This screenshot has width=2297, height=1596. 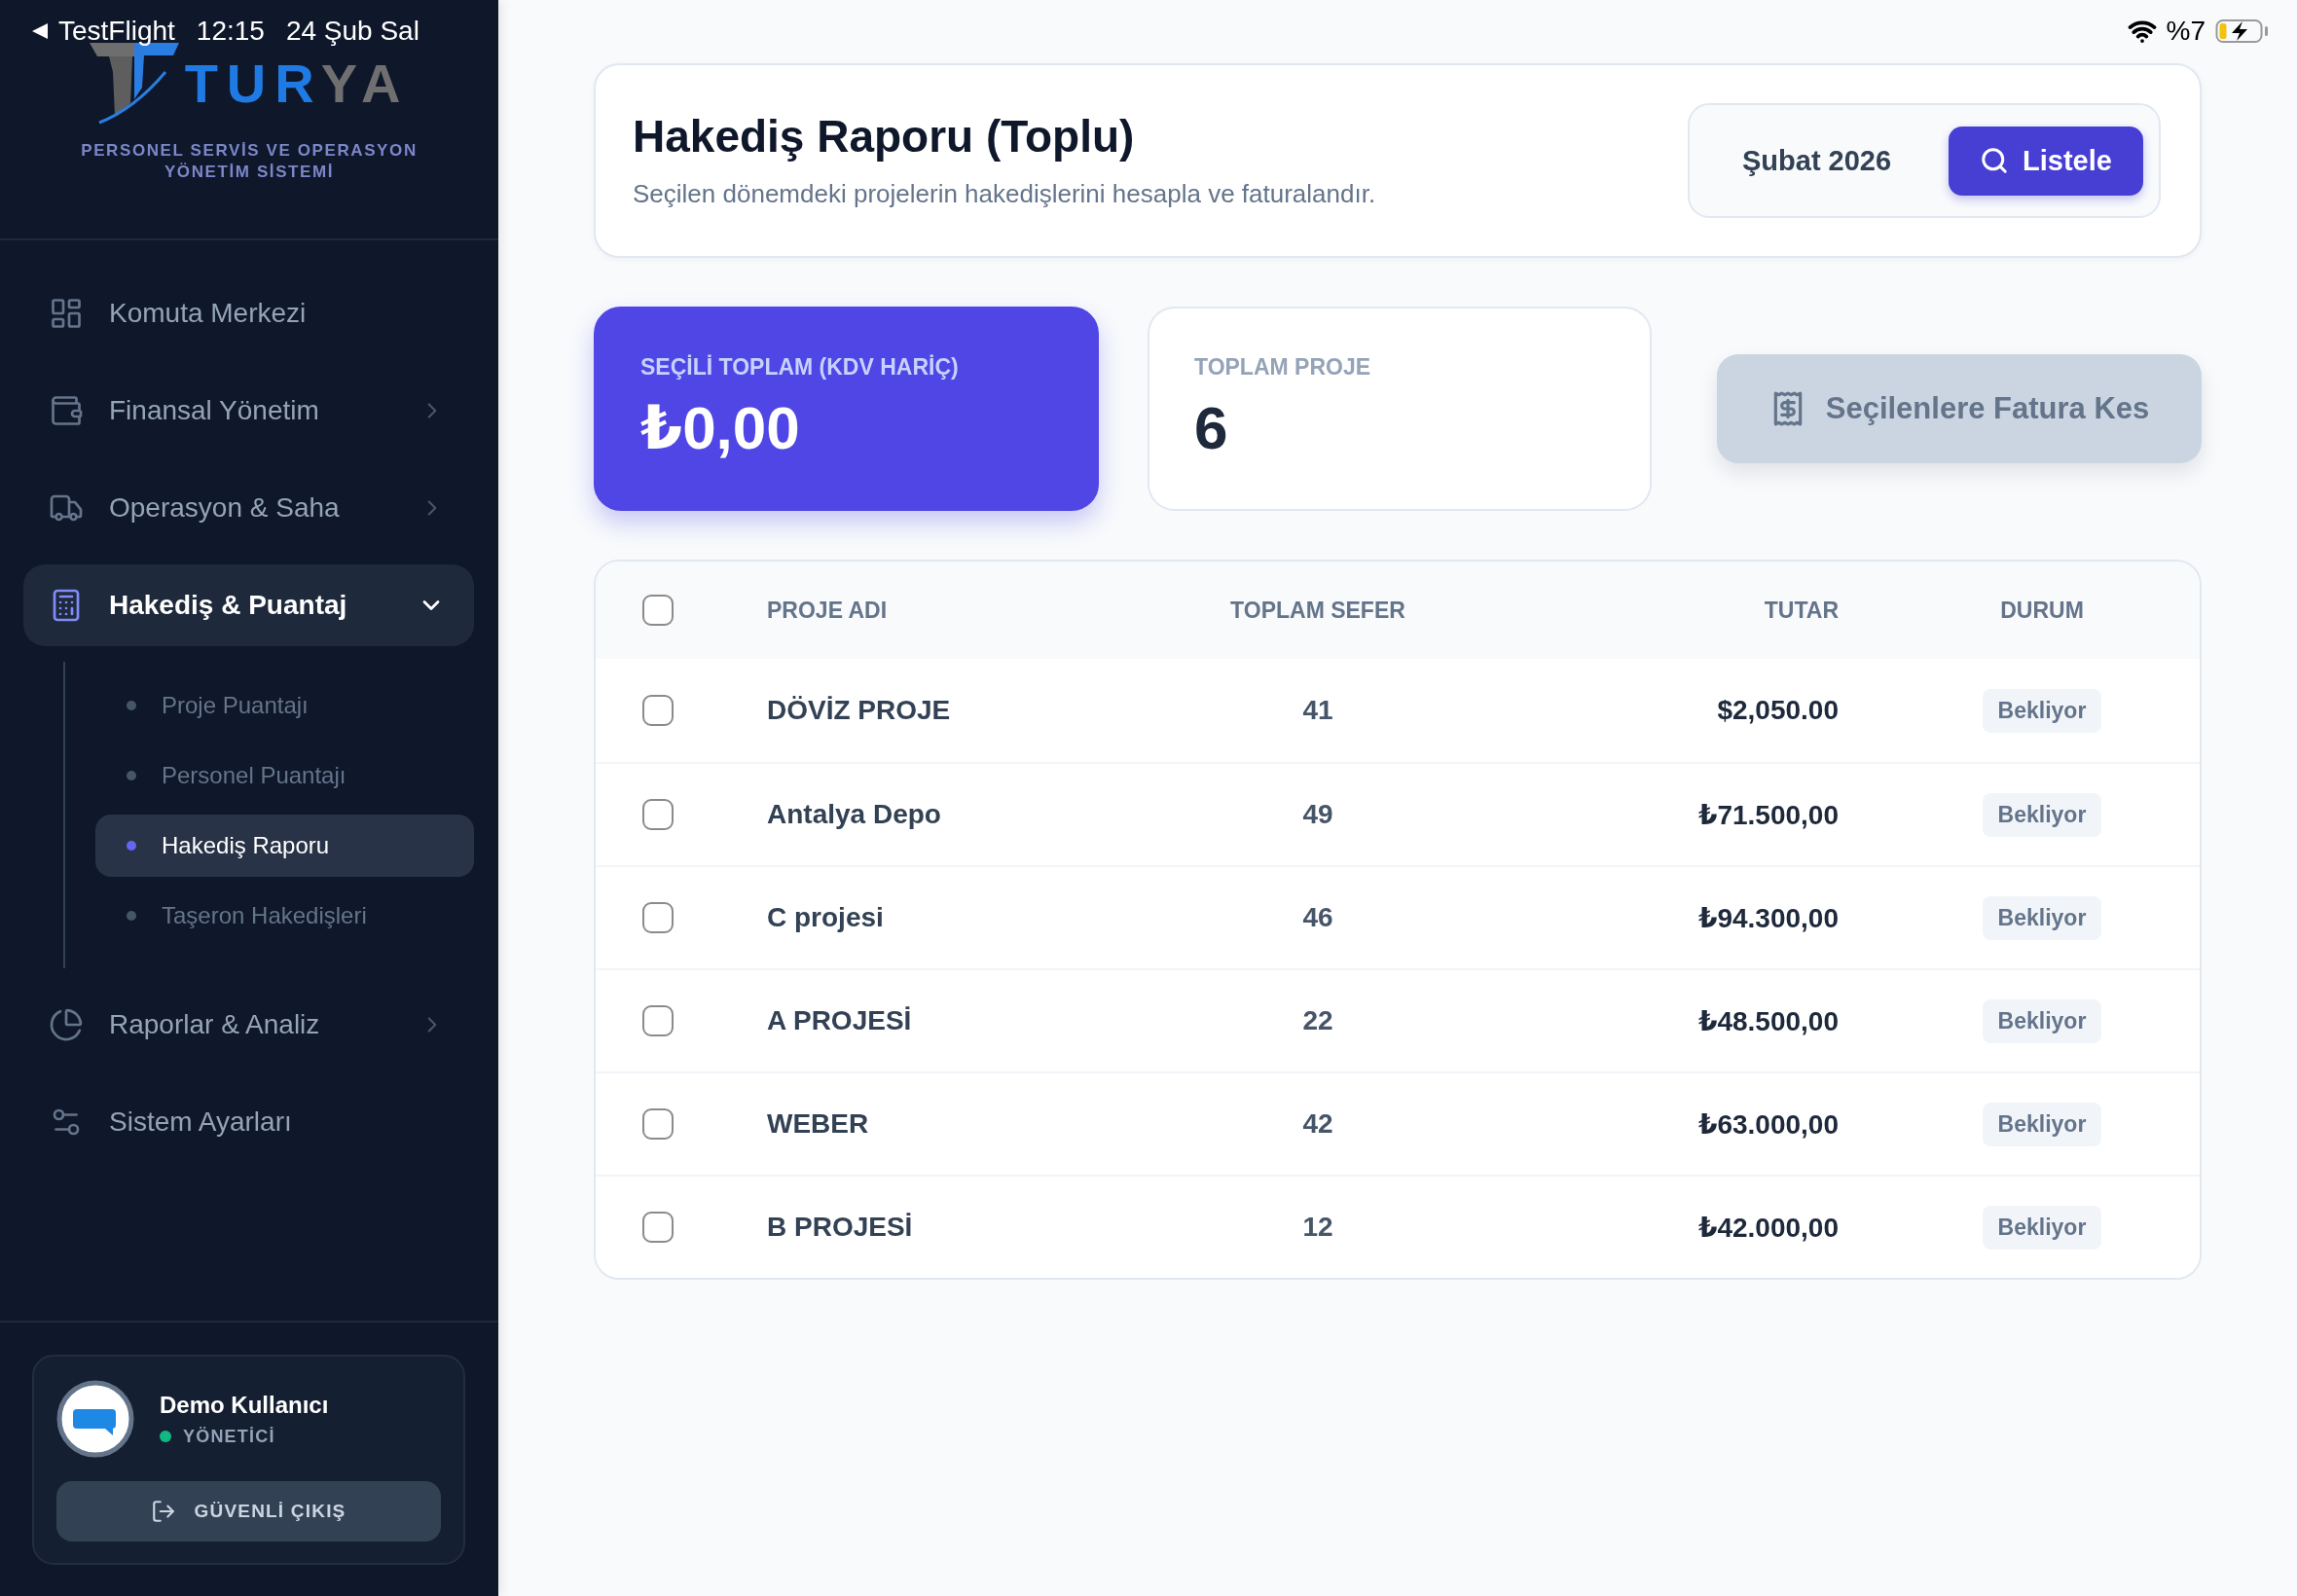 I want to click on status-time: 12:15, so click(x=230, y=32).